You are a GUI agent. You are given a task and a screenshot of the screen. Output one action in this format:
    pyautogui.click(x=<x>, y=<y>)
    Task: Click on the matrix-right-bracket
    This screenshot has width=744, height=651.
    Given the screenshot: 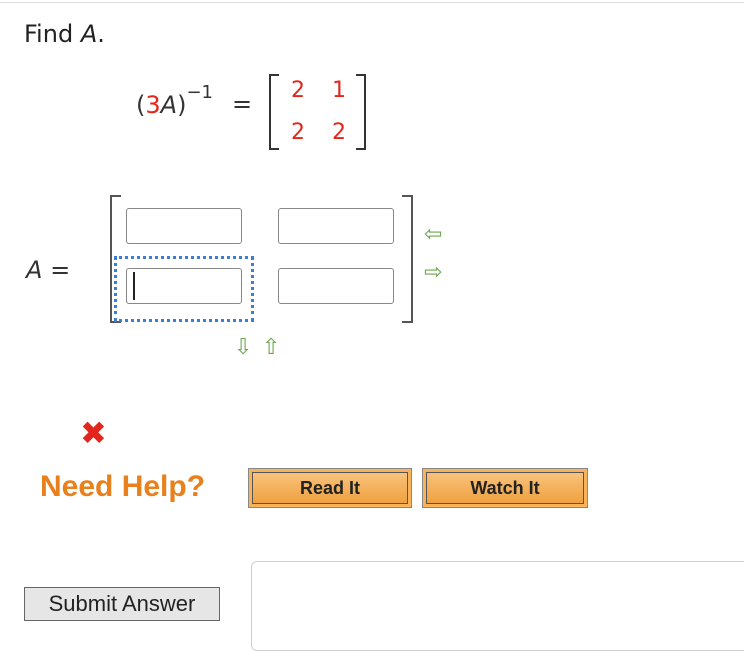 What is the action you would take?
    pyautogui.click(x=361, y=112)
    